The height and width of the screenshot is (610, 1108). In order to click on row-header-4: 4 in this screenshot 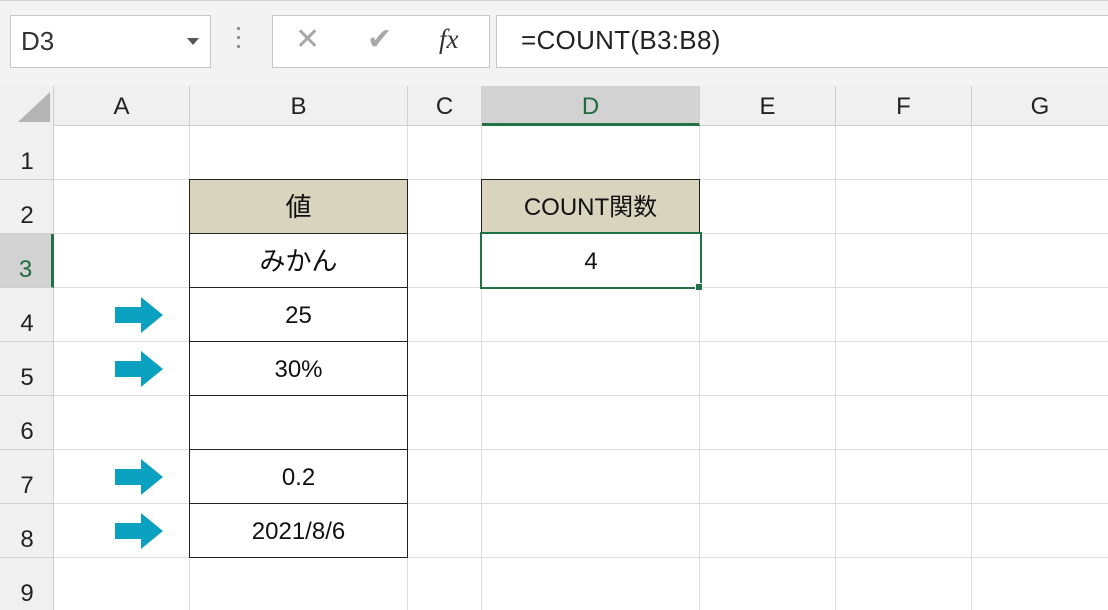, I will do `click(27, 315)`.